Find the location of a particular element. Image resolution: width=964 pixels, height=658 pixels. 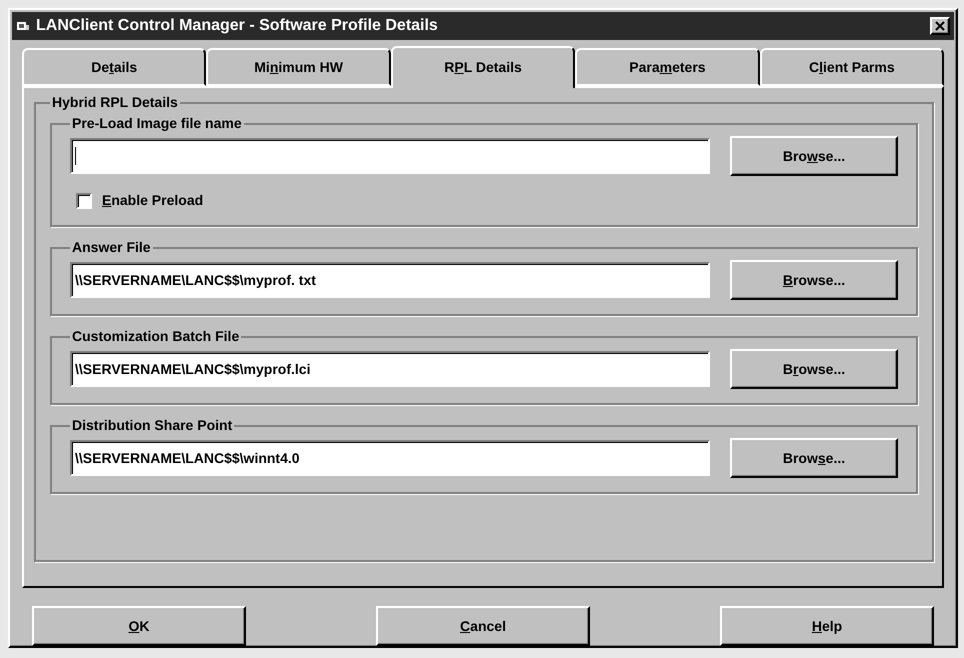

checkbox is located at coordinates (84, 200).